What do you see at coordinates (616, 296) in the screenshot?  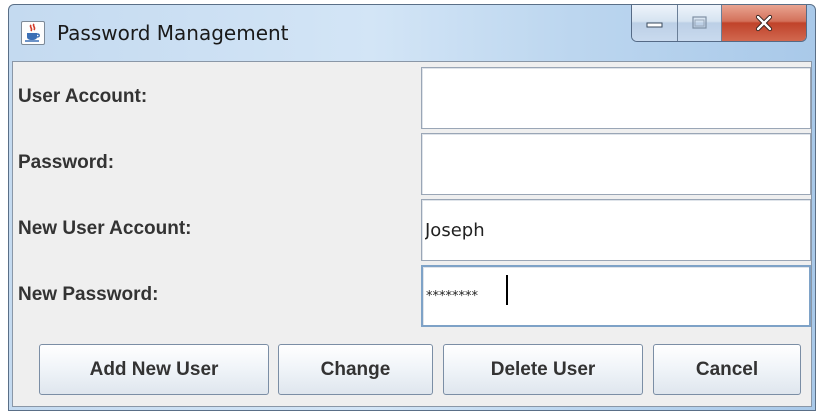 I see `new-password-field` at bounding box center [616, 296].